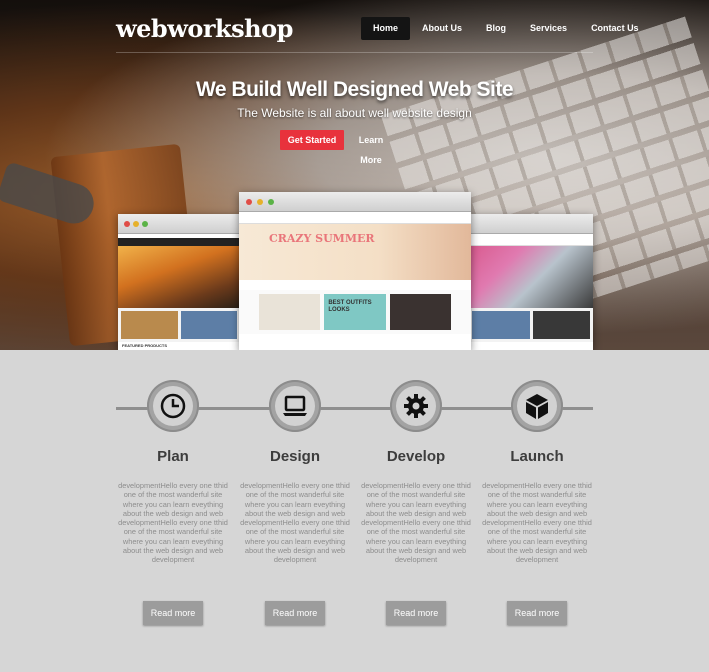 The image size is (709, 672). Describe the element at coordinates (615, 28) in the screenshot. I see `nav-item-contact-us: Contact Us` at that location.